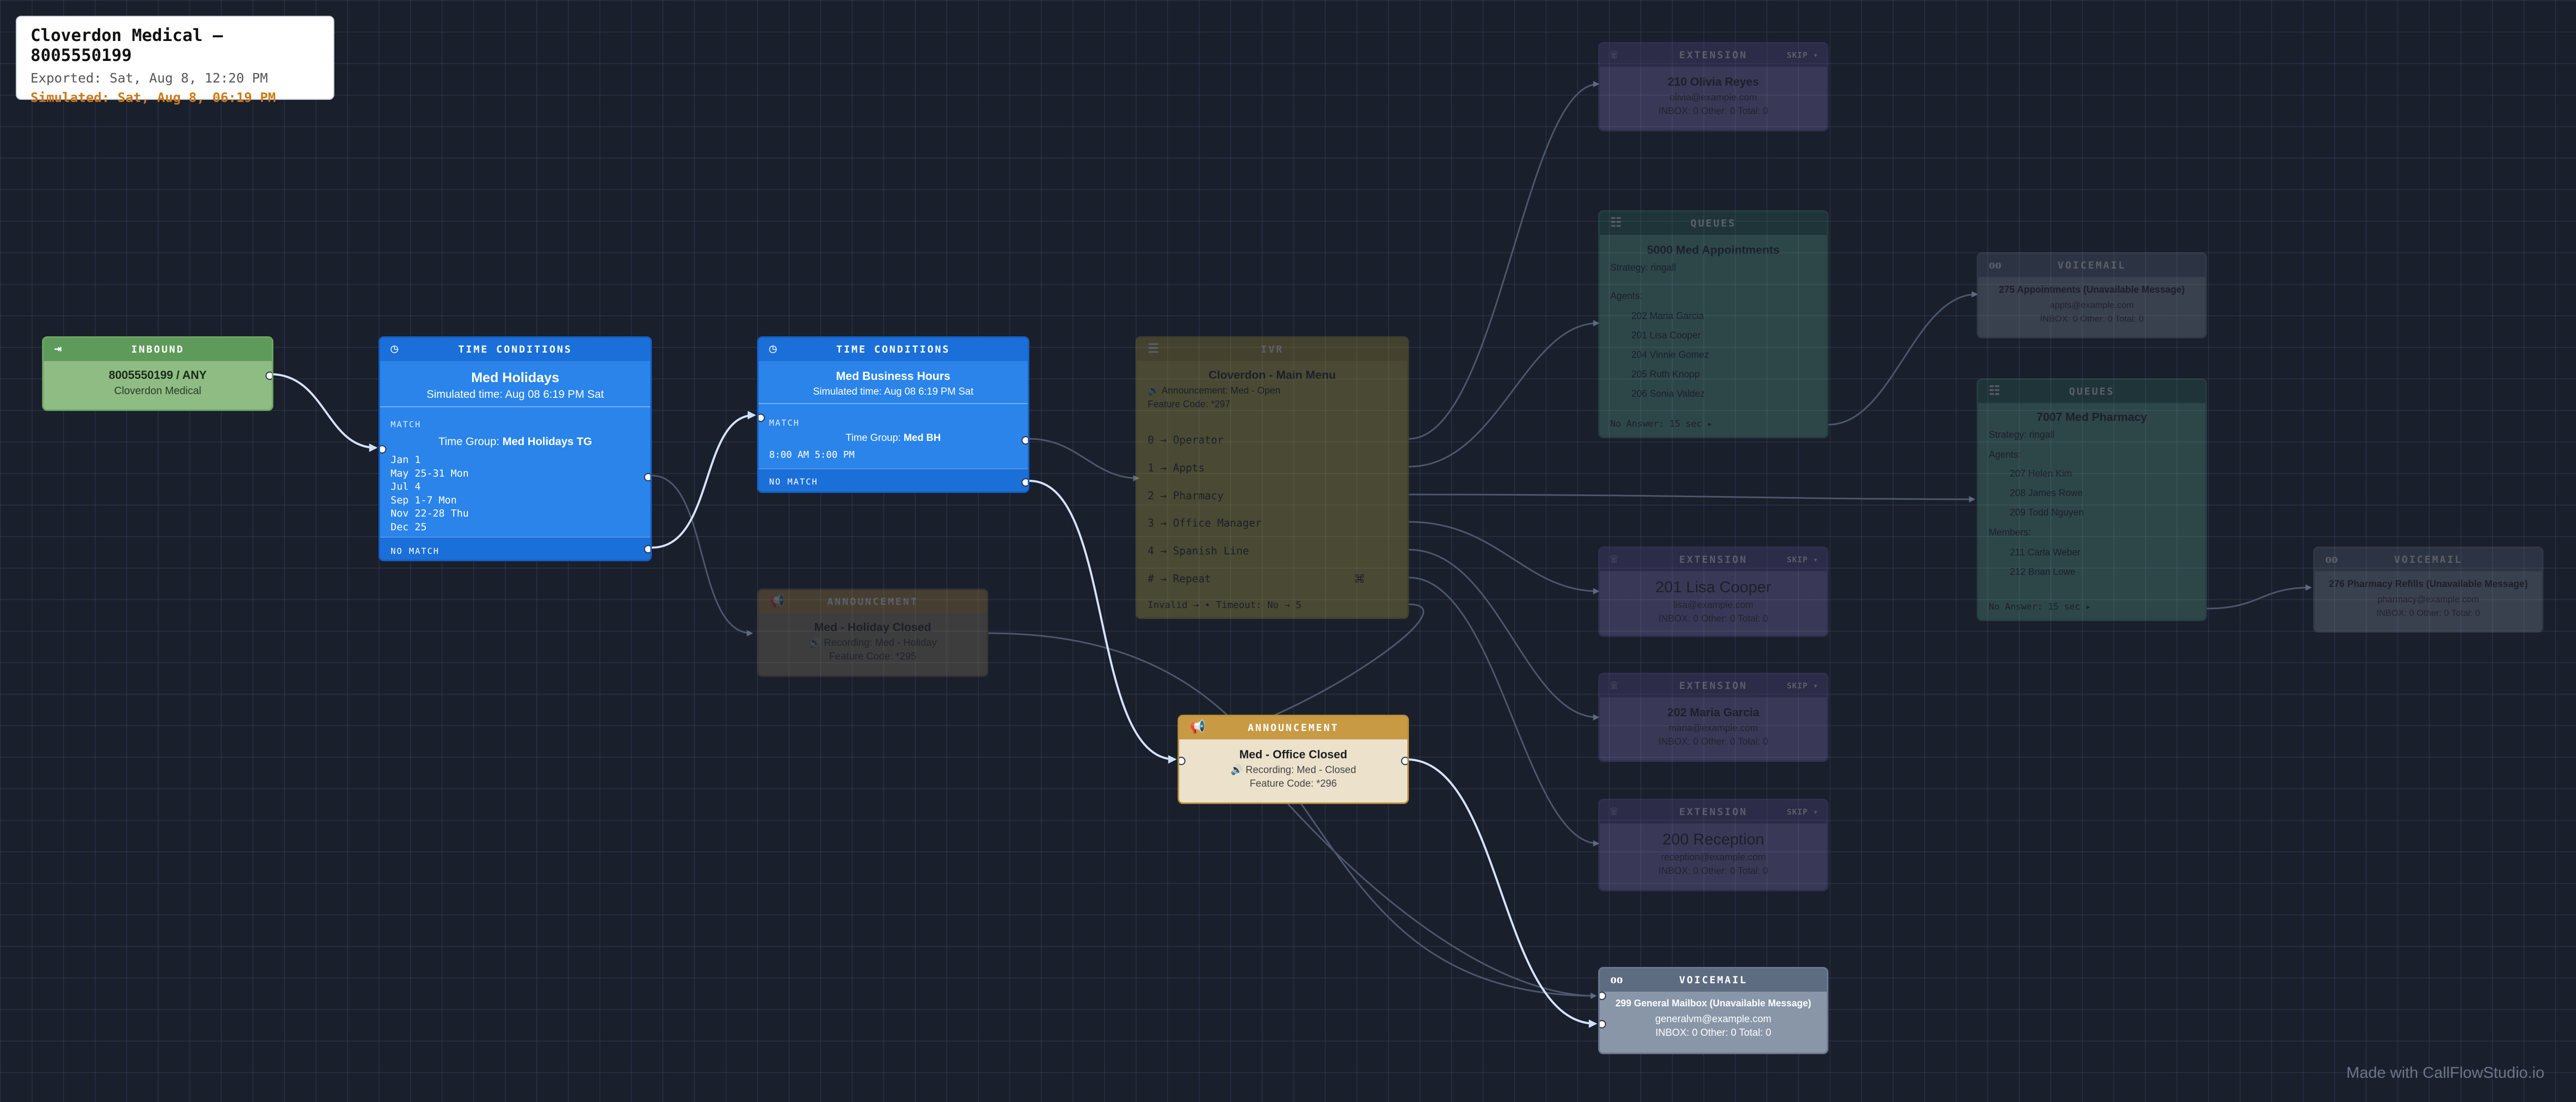 The image size is (2576, 1102). I want to click on inbound-number: 8005550199 / ANY, so click(157, 375).